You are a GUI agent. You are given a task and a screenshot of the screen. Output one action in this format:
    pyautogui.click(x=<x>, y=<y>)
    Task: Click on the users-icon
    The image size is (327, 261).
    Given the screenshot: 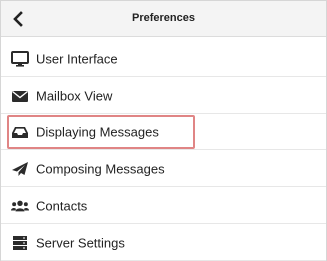 What is the action you would take?
    pyautogui.click(x=20, y=206)
    